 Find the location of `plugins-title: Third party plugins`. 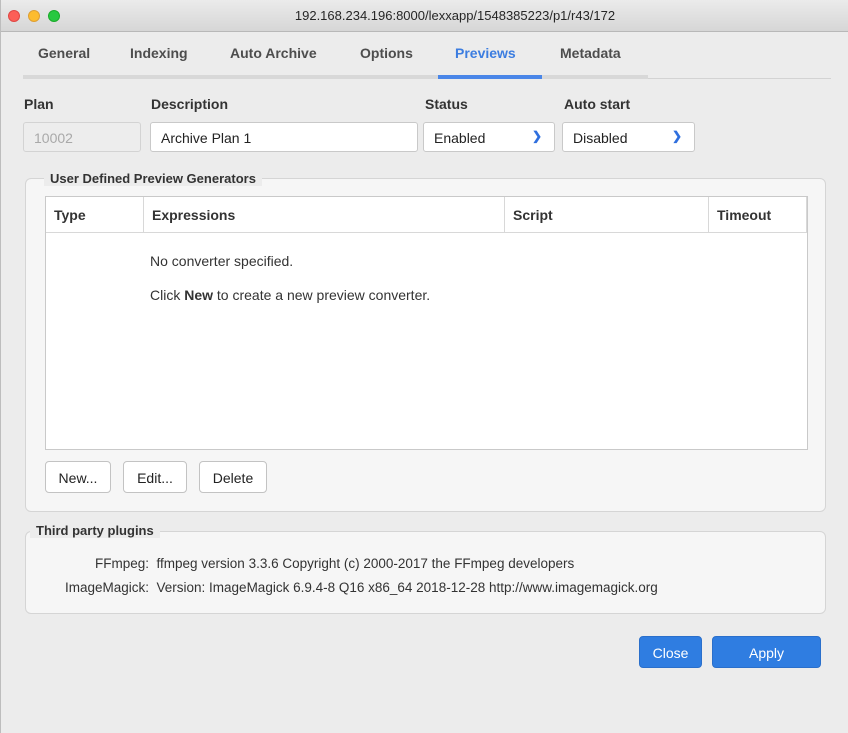

plugins-title: Third party plugins is located at coordinates (95, 530).